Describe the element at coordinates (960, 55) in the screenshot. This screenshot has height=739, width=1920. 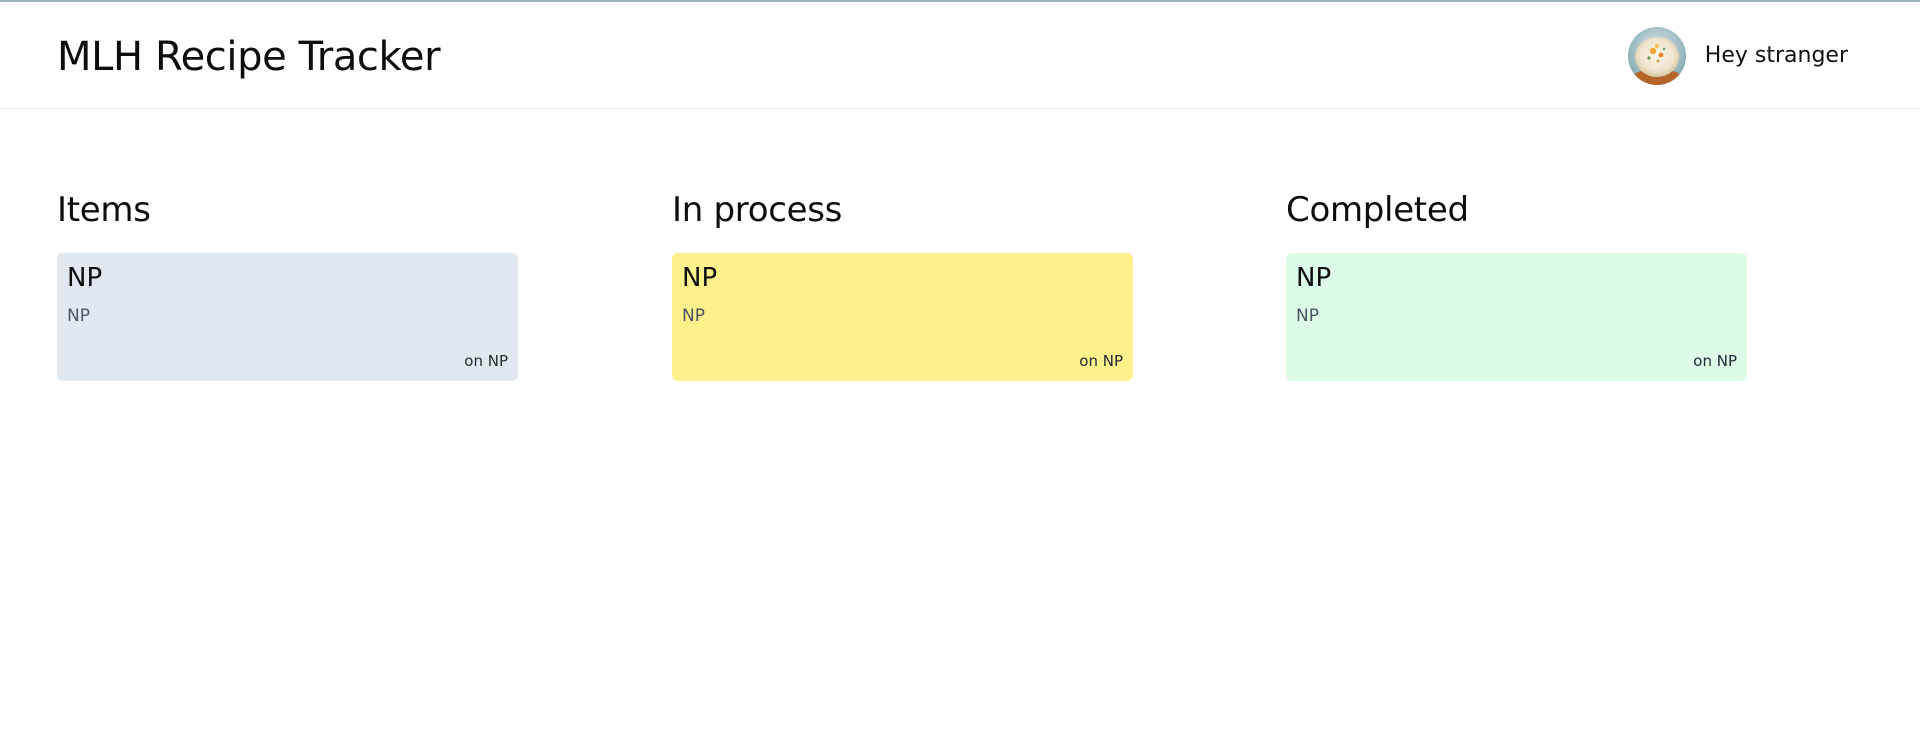
I see `app-header: MLH Recipe Tracker Hey stranger` at that location.